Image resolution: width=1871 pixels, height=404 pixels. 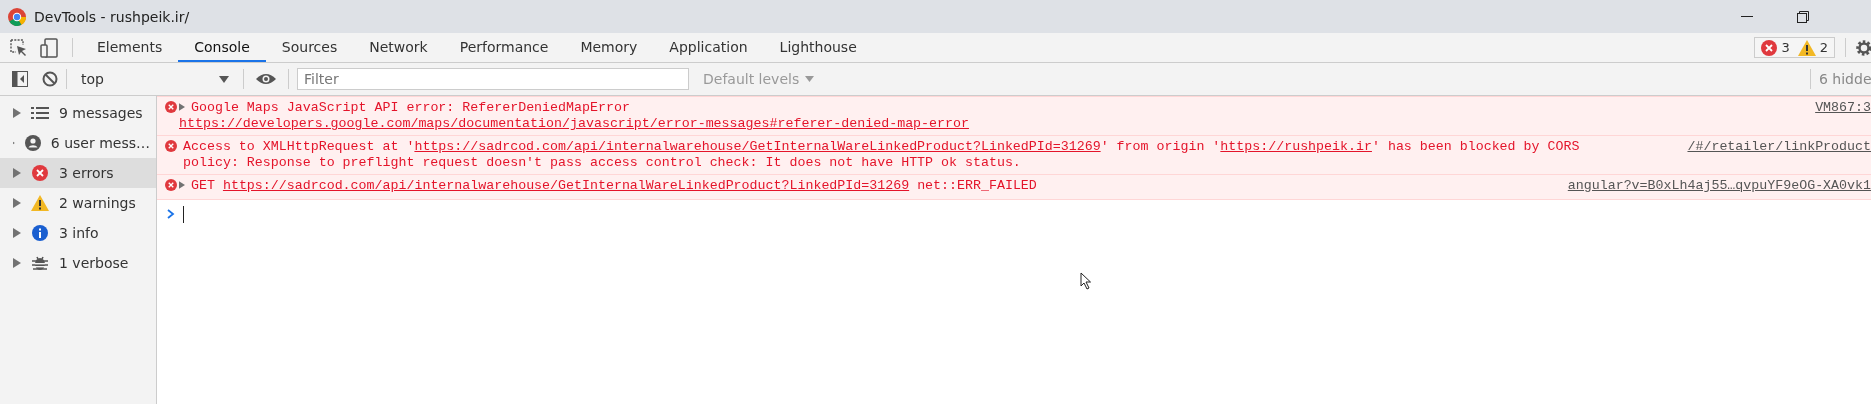 I want to click on source-link: /#/retailer/linkProduct, so click(x=1779, y=147).